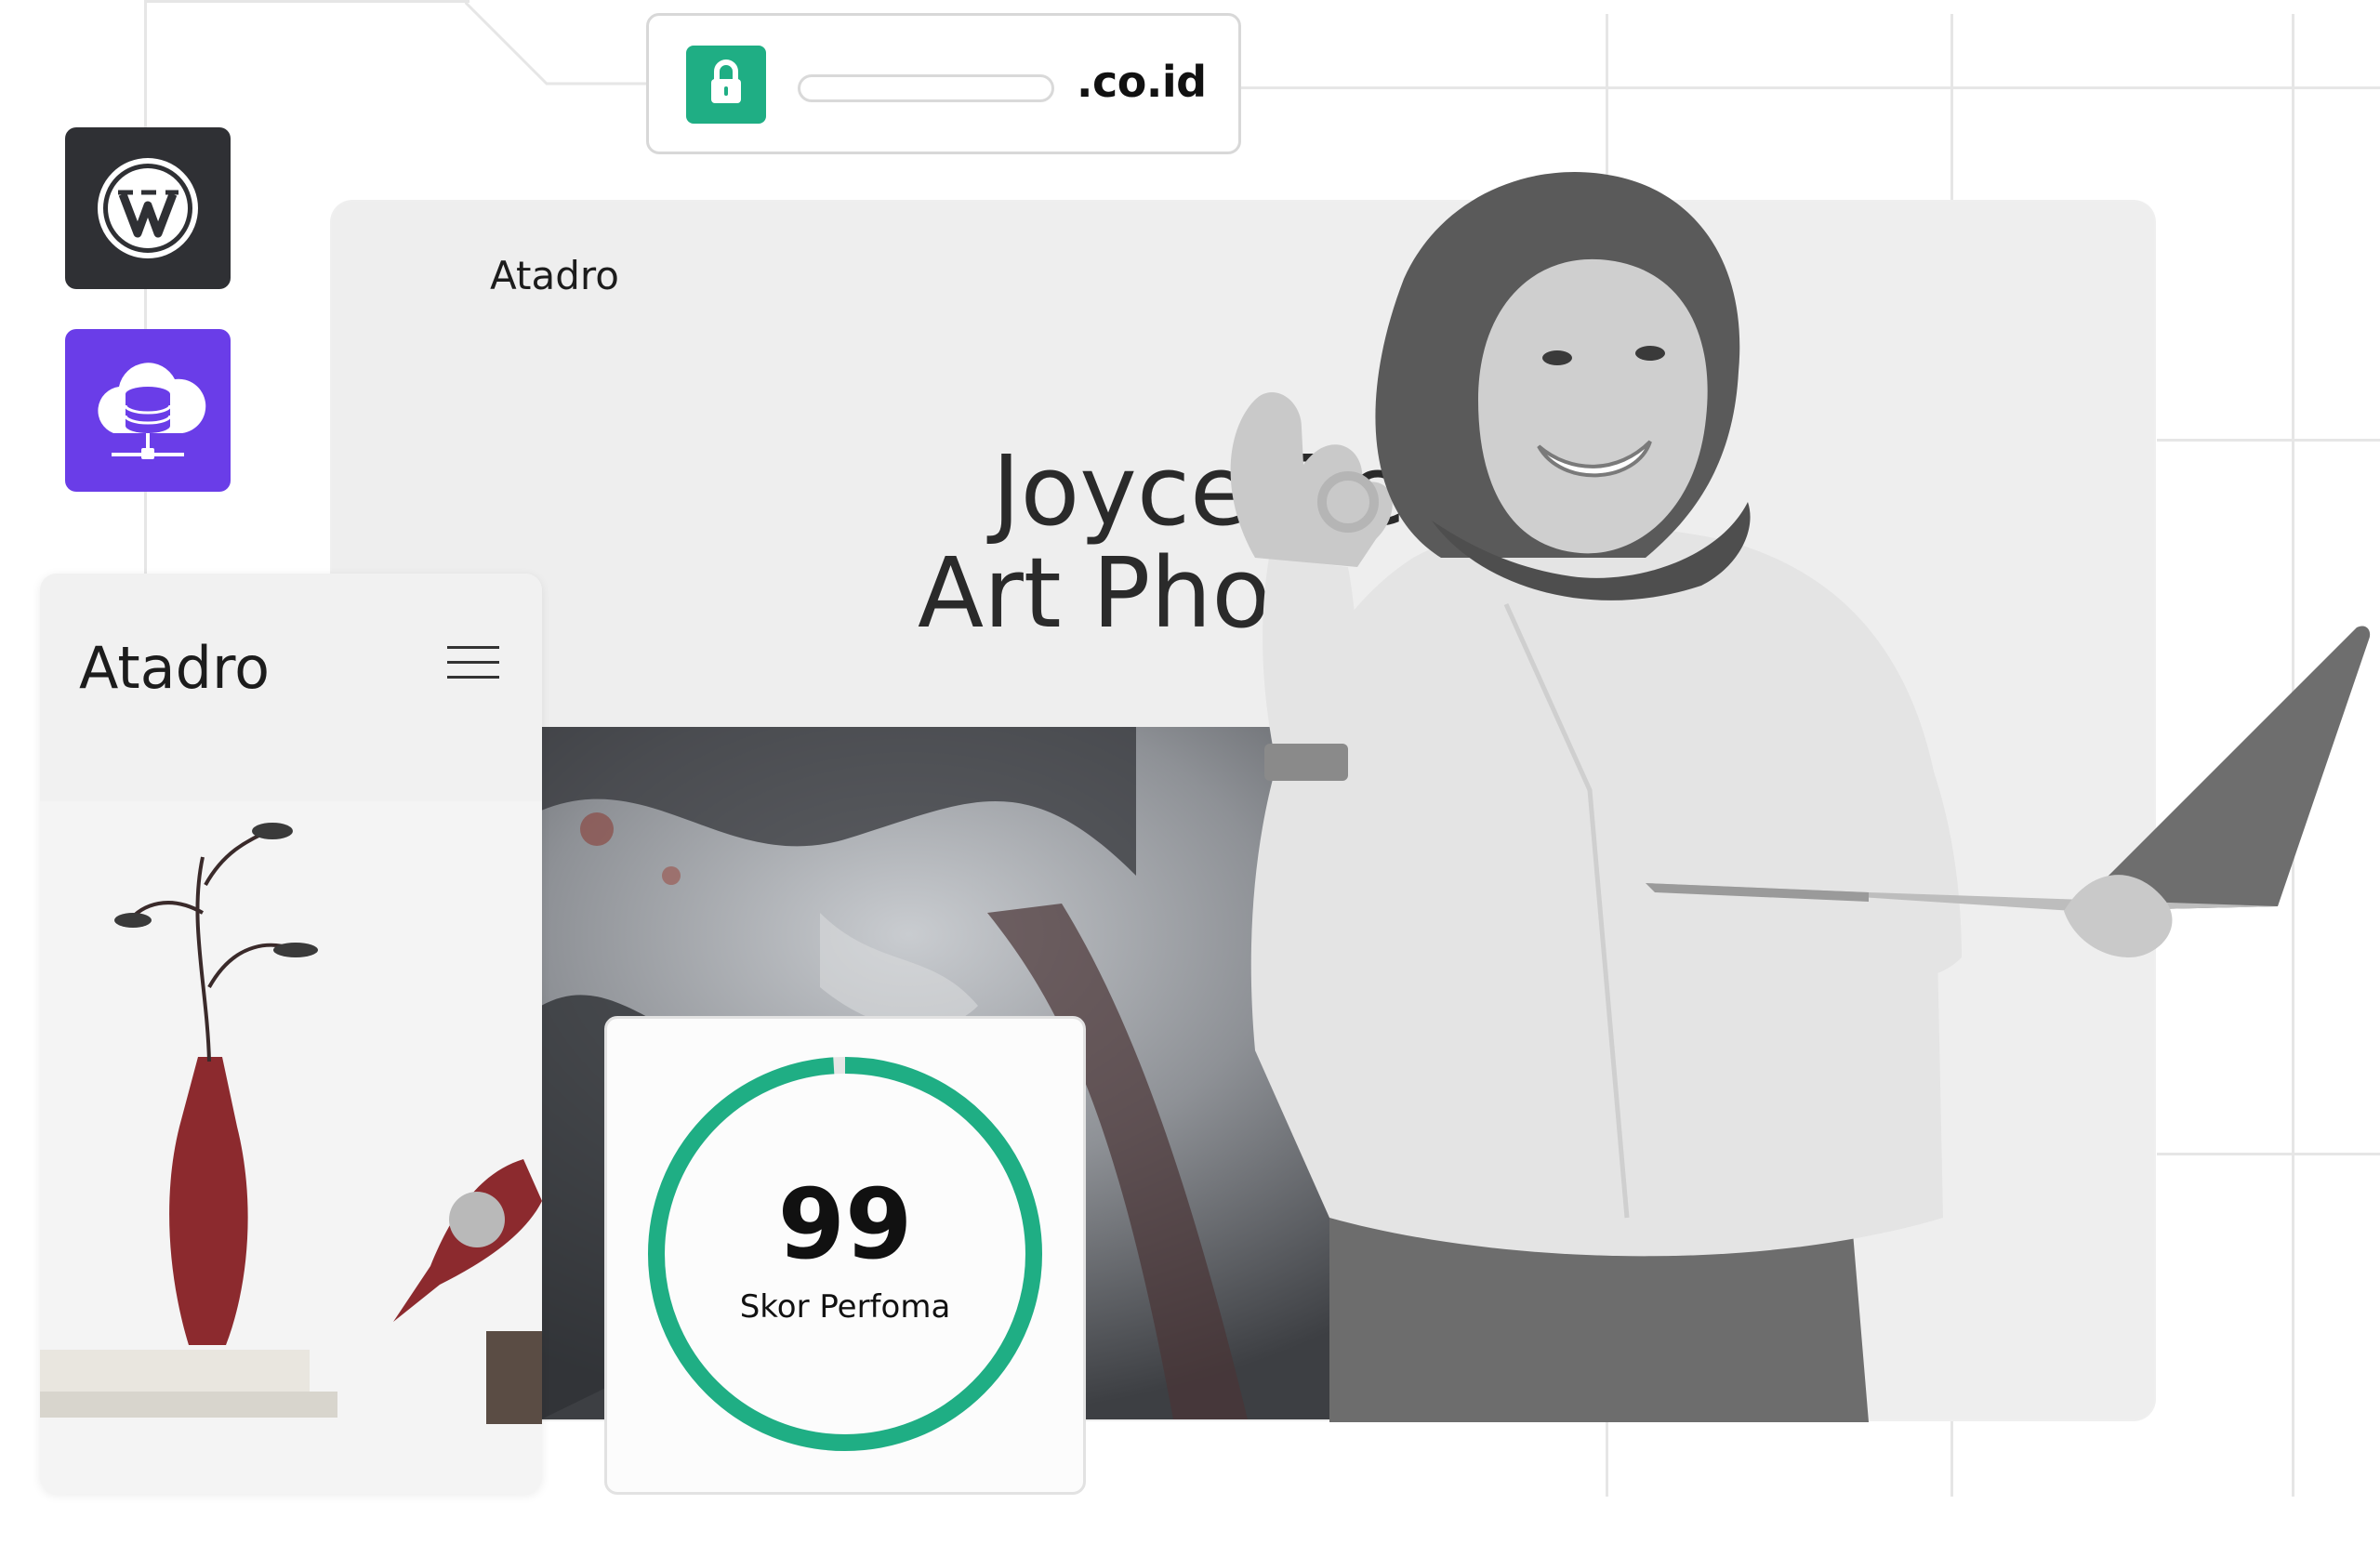 This screenshot has width=2380, height=1557. I want to click on wordpress-icon, so click(148, 208).